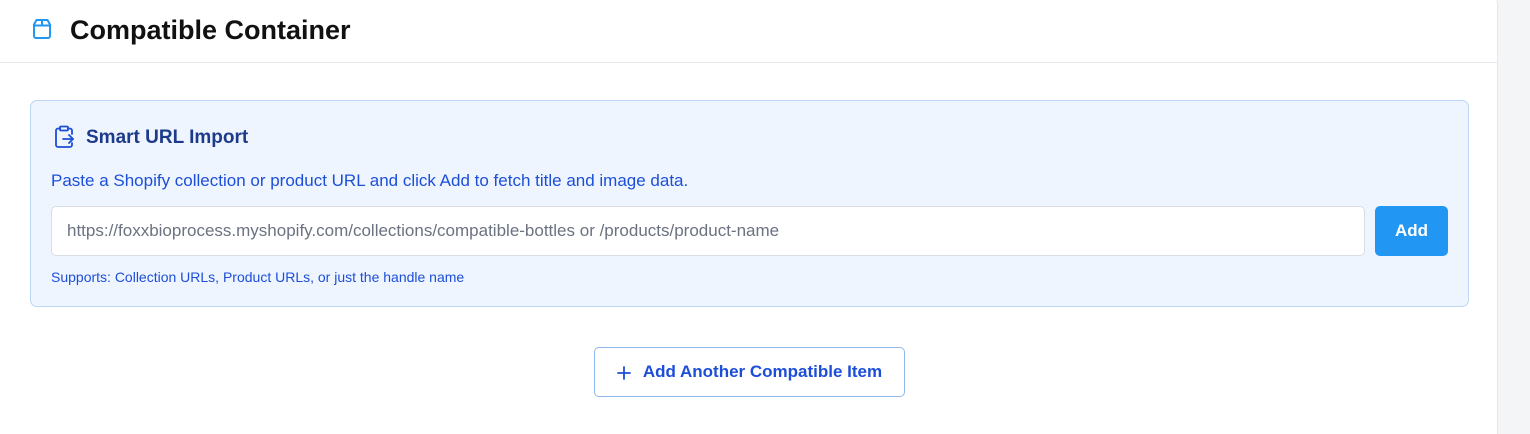  I want to click on add-another-item-label: Add Another Compatible Item, so click(762, 371).